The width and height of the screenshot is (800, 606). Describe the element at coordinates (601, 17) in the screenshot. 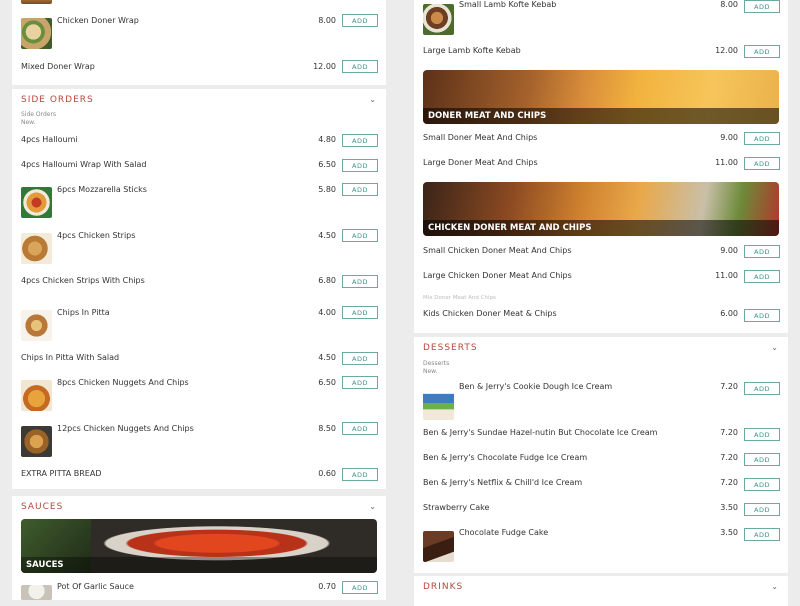

I see `menu-item: Small Lamb Kofte Kebab 8.00 ADD` at that location.